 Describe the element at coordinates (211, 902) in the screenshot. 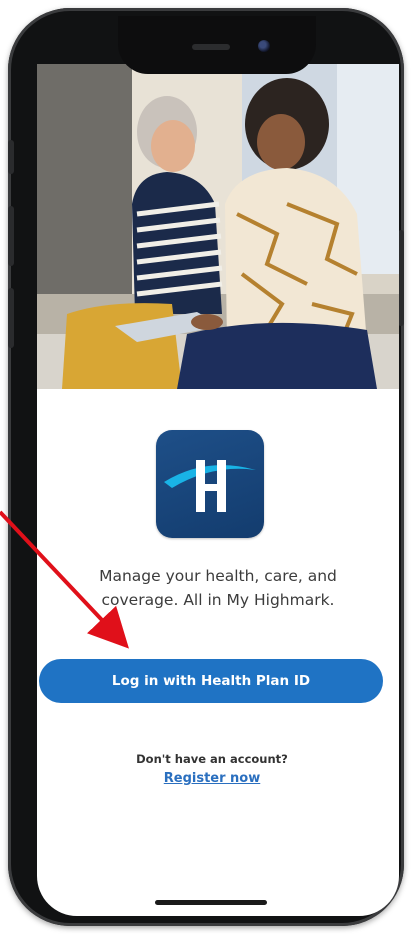

I see `home-indicator` at that location.